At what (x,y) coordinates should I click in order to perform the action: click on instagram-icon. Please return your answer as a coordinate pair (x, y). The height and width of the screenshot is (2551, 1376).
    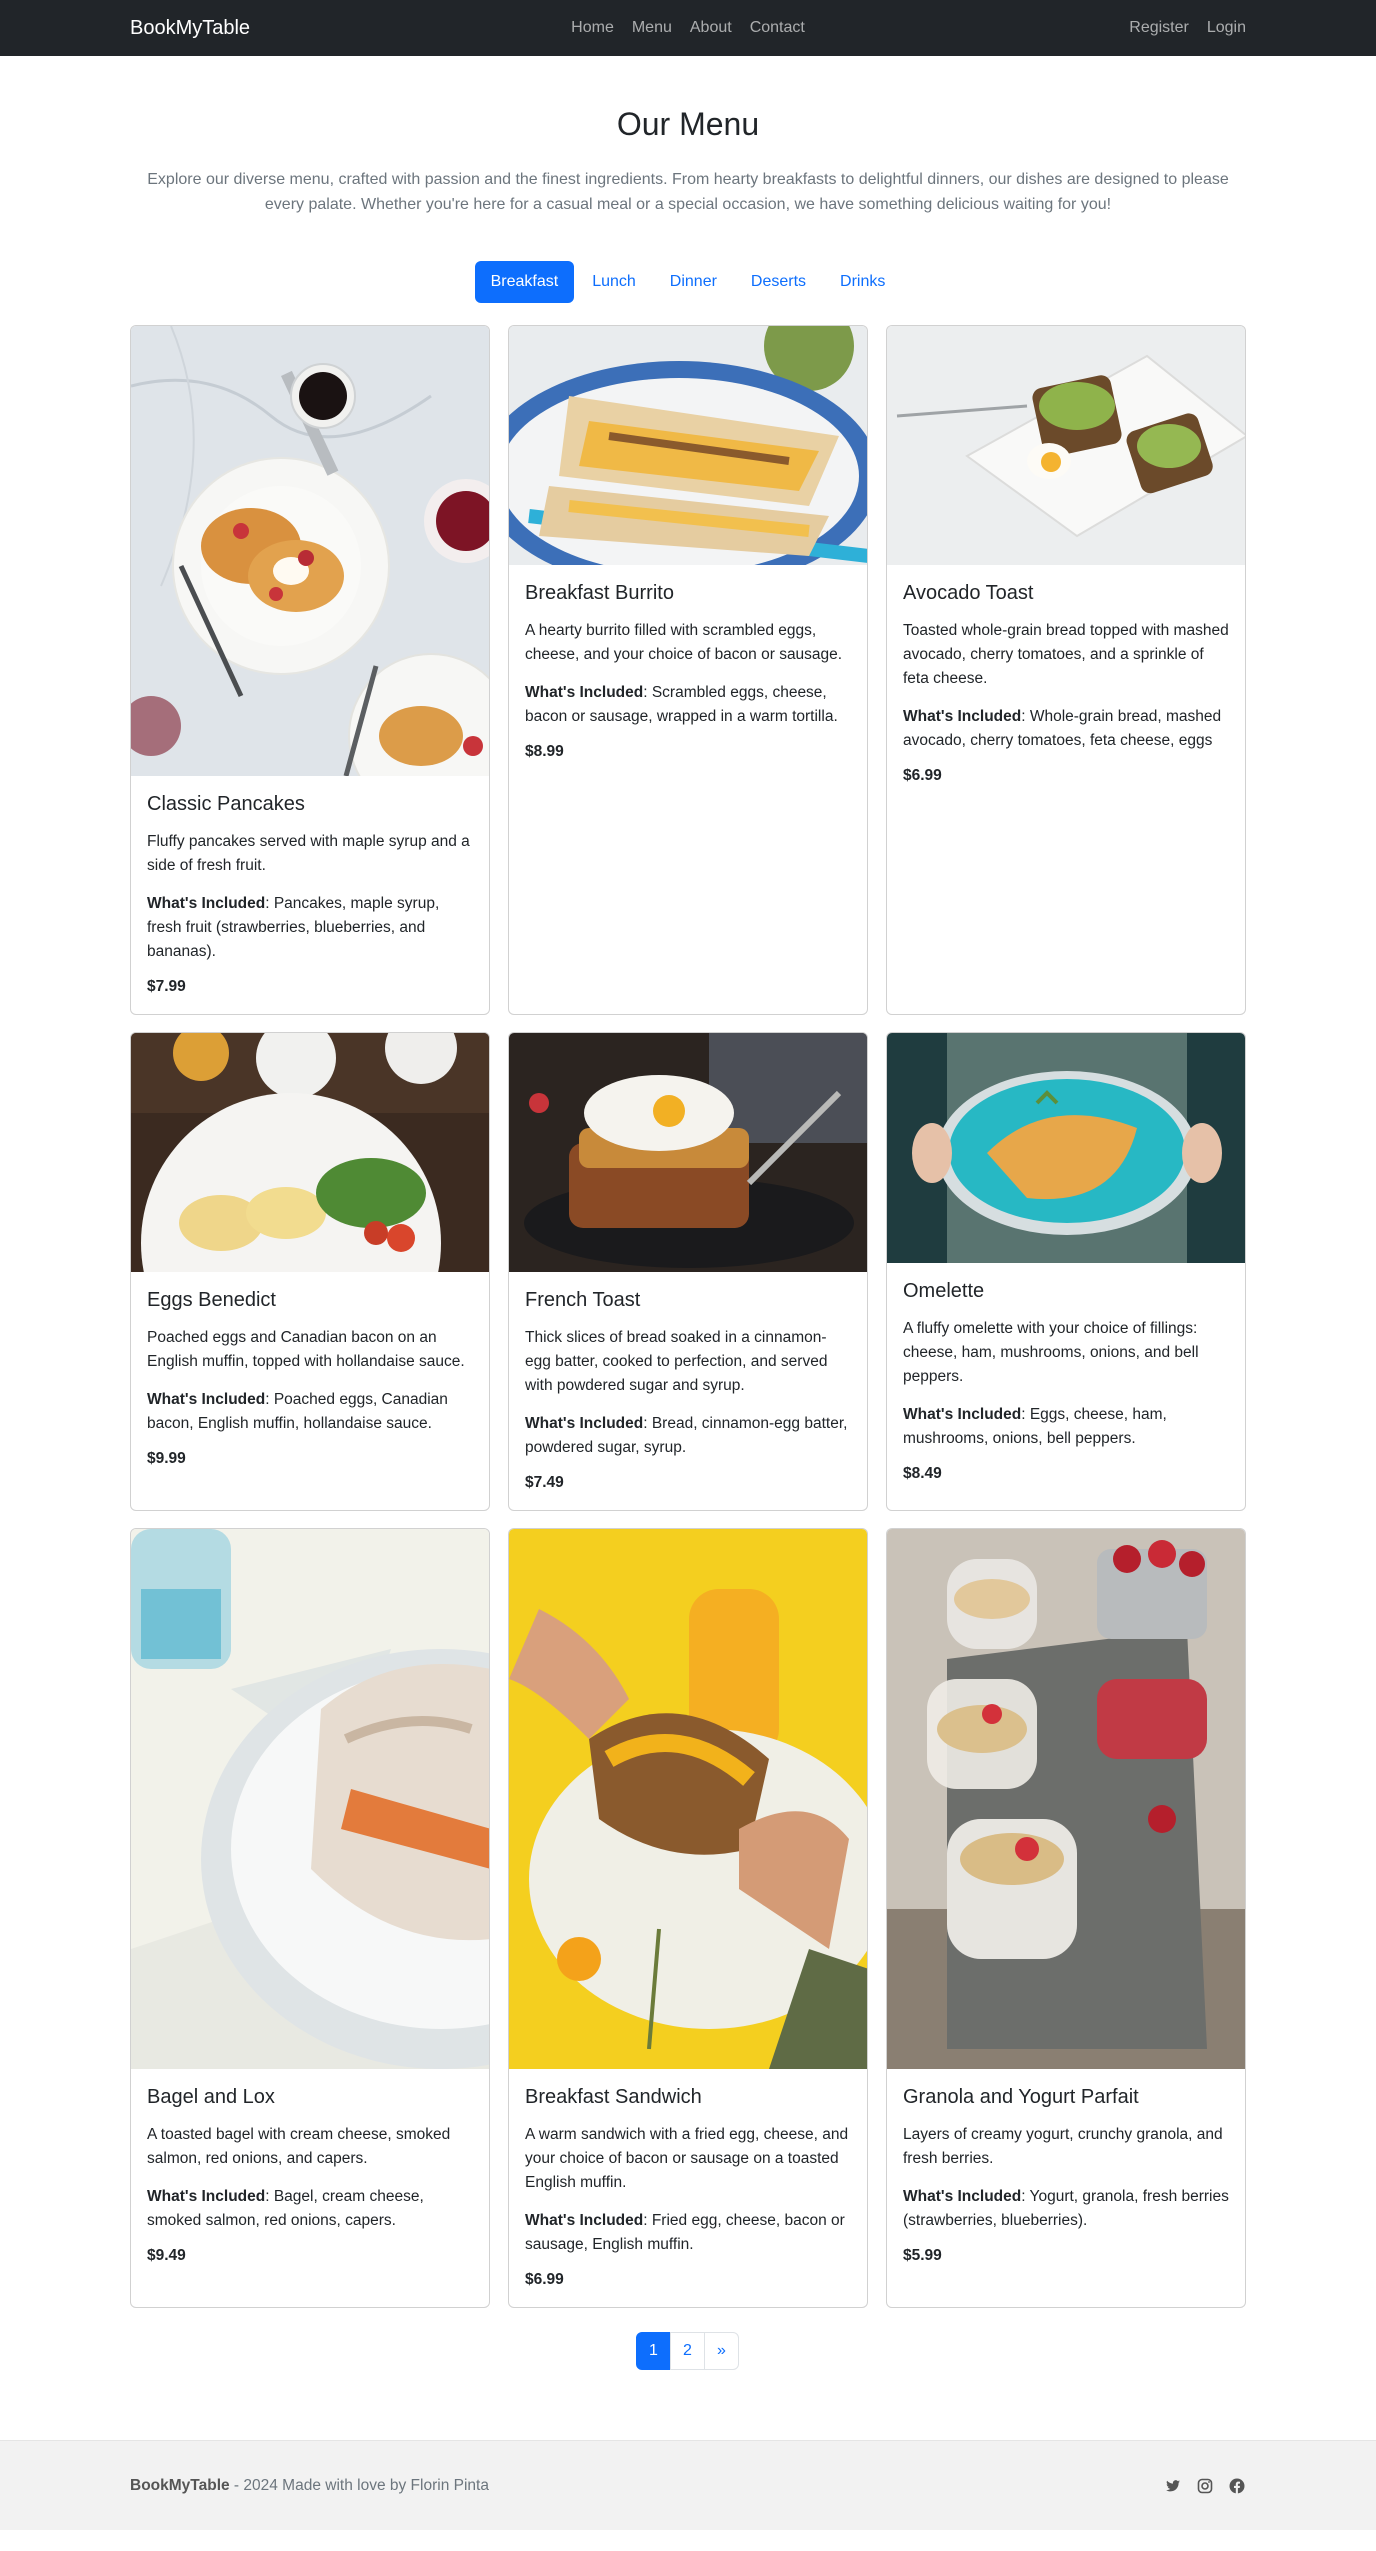
    Looking at the image, I should click on (1205, 2486).